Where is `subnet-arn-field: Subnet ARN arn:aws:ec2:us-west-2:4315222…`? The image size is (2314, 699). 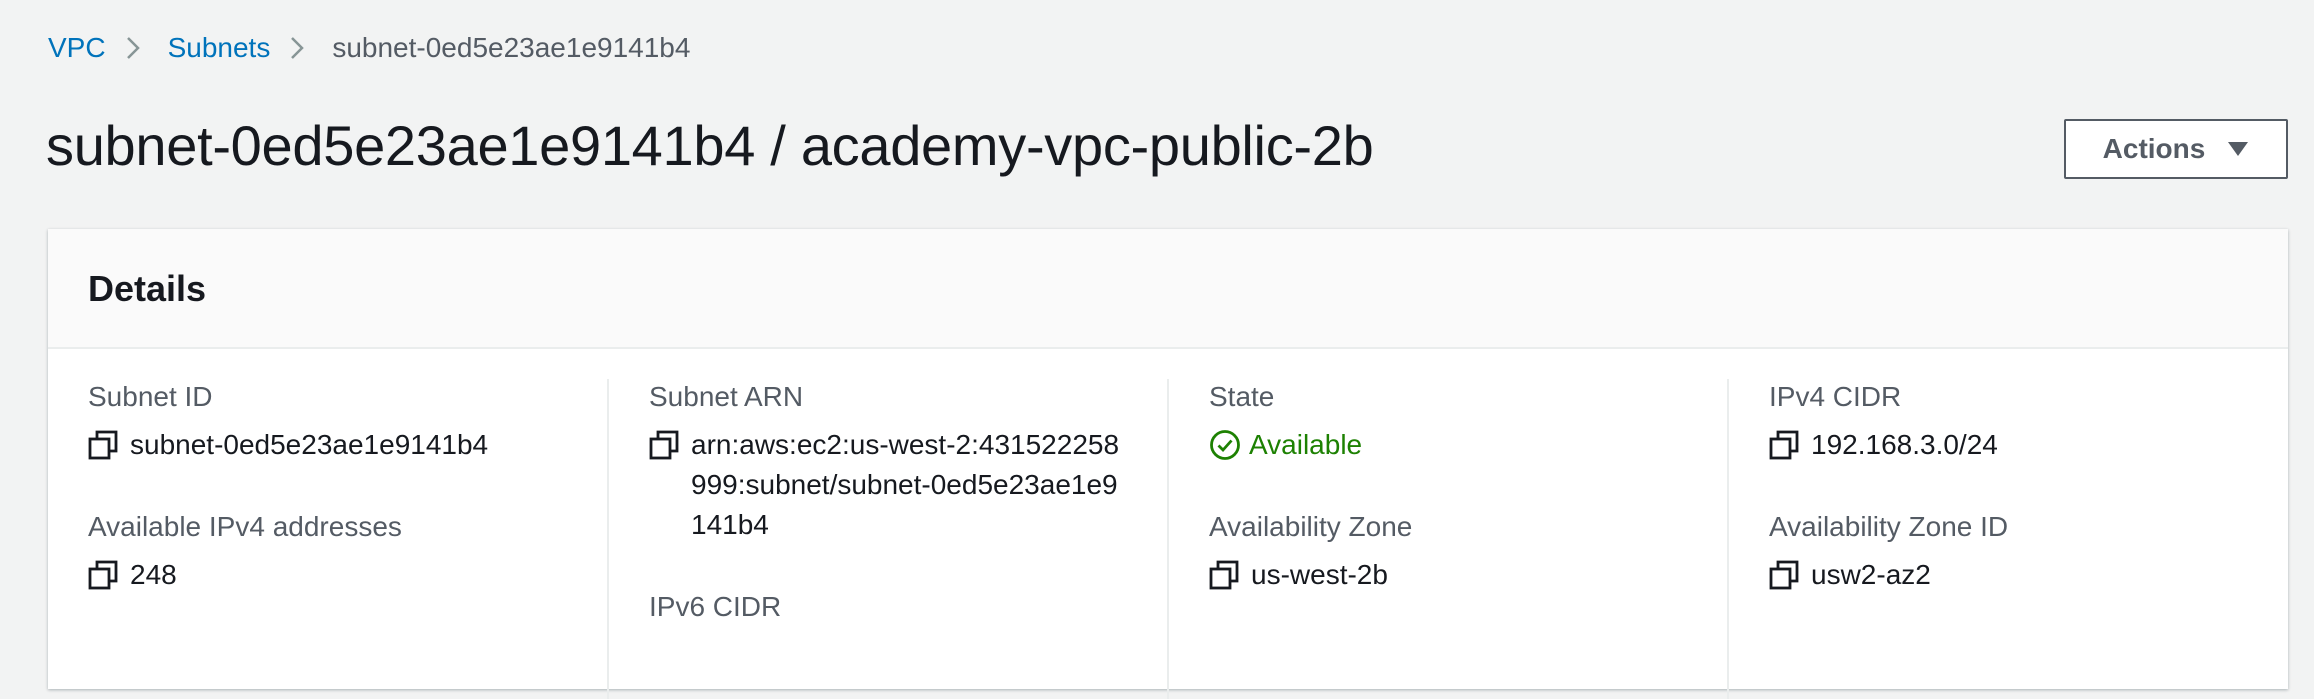
subnet-arn-field: Subnet ARN arn:aws:ec2:us-west-2:4315222… is located at coordinates (885, 461).